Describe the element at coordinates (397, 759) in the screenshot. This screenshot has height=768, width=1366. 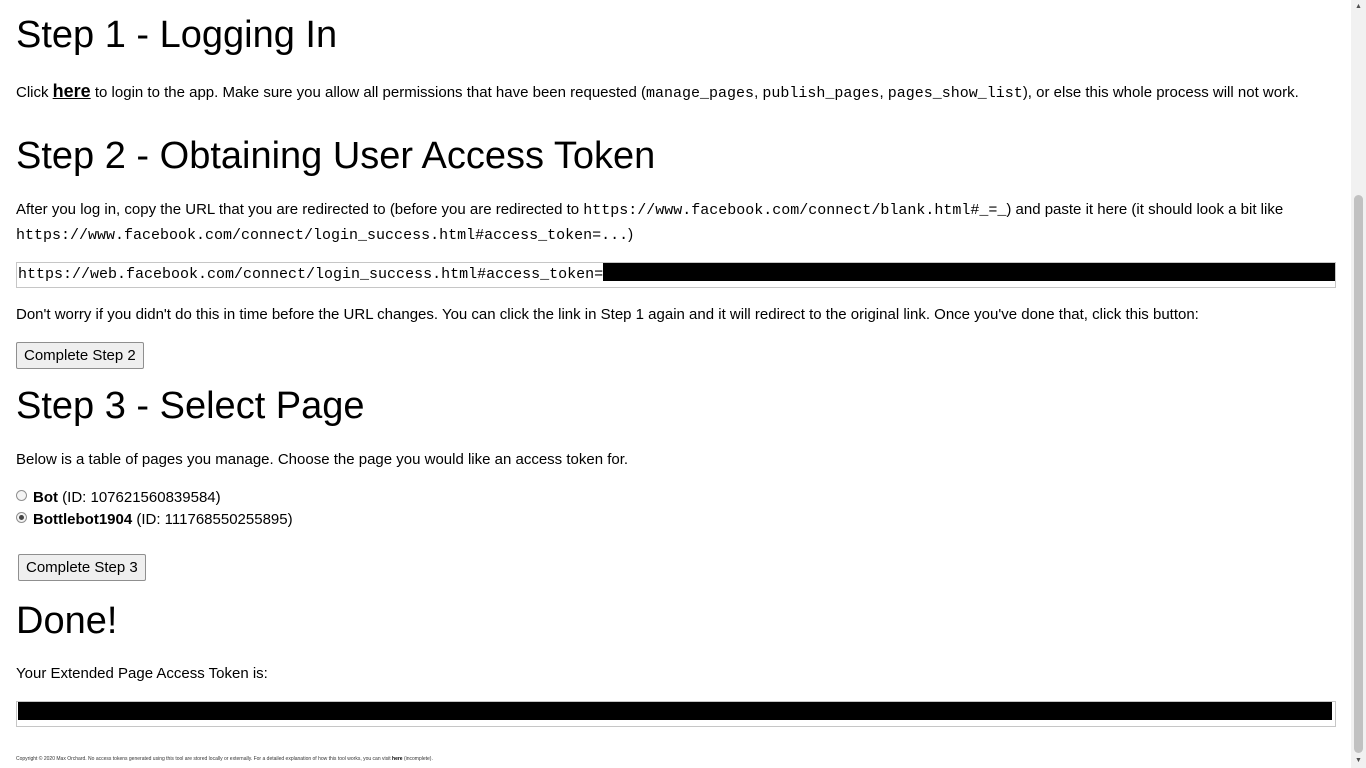
I see `footer-link: here` at that location.